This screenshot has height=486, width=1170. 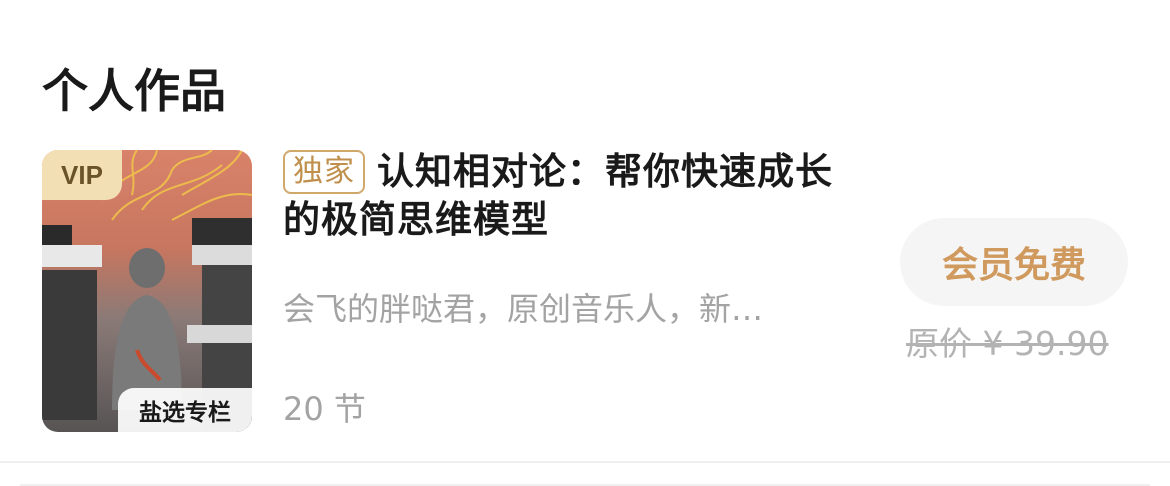 I want to click on vip-badge: VIP, so click(x=82, y=175).